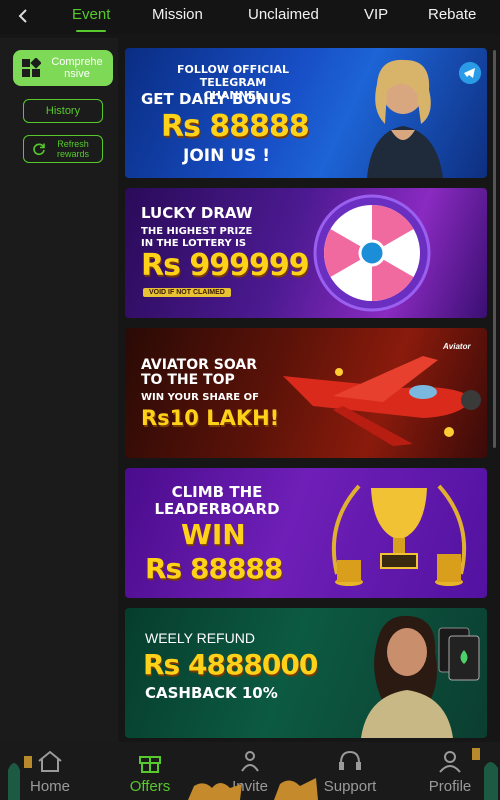 The image size is (500, 800). Describe the element at coordinates (457, 346) in the screenshot. I see `aviator-logo: Aviator` at that location.